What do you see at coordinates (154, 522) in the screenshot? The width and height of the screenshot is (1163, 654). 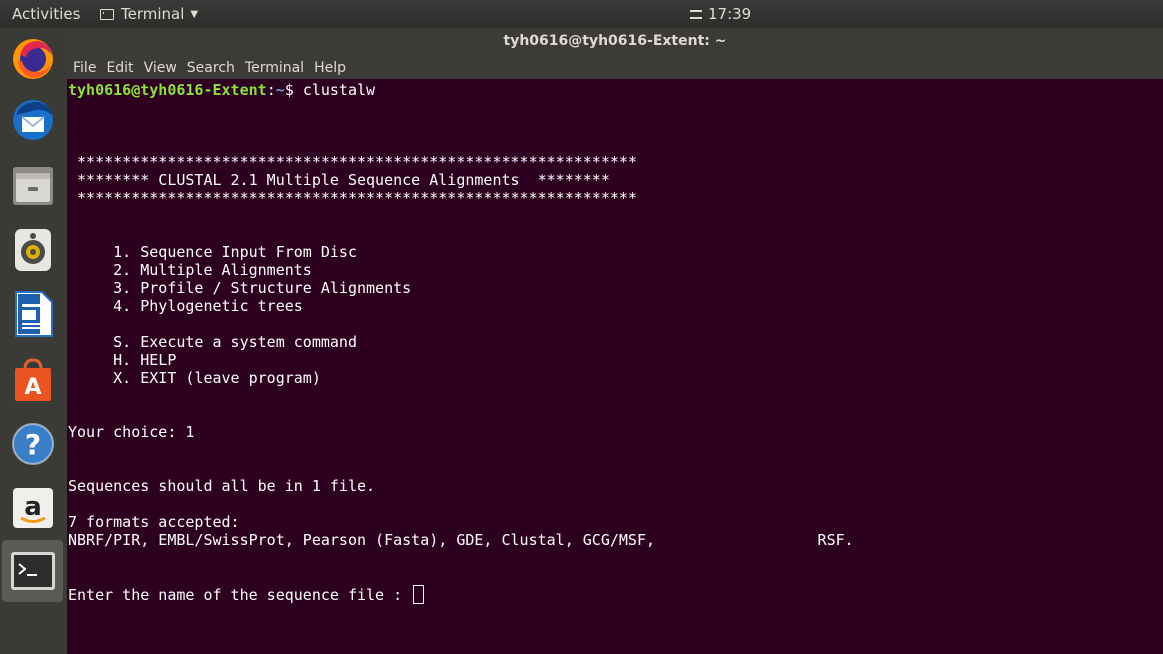 I see `info-line: 7 formats accepted:` at bounding box center [154, 522].